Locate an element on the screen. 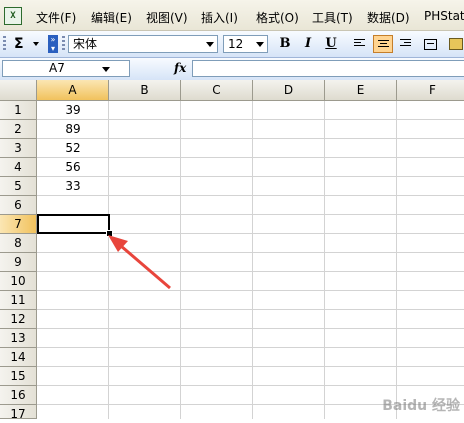  align-right-button is located at coordinates (406, 44).